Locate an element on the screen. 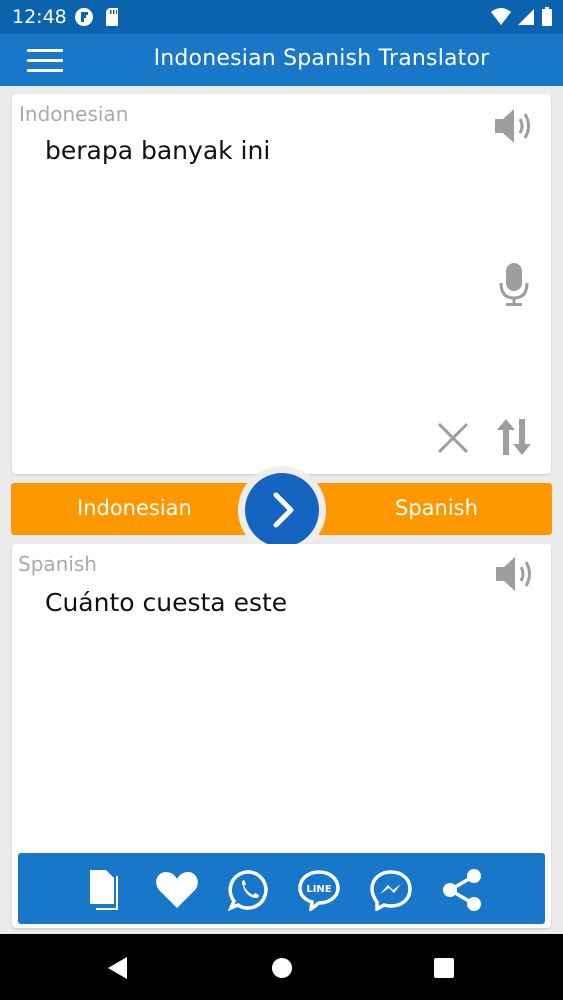  app-bar: Indonesian Spanish Translator is located at coordinates (281, 60).